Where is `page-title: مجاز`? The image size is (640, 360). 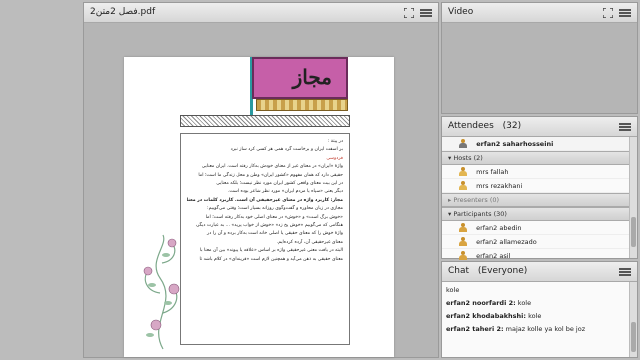
page-title: مجاز is located at coordinates (312, 77).